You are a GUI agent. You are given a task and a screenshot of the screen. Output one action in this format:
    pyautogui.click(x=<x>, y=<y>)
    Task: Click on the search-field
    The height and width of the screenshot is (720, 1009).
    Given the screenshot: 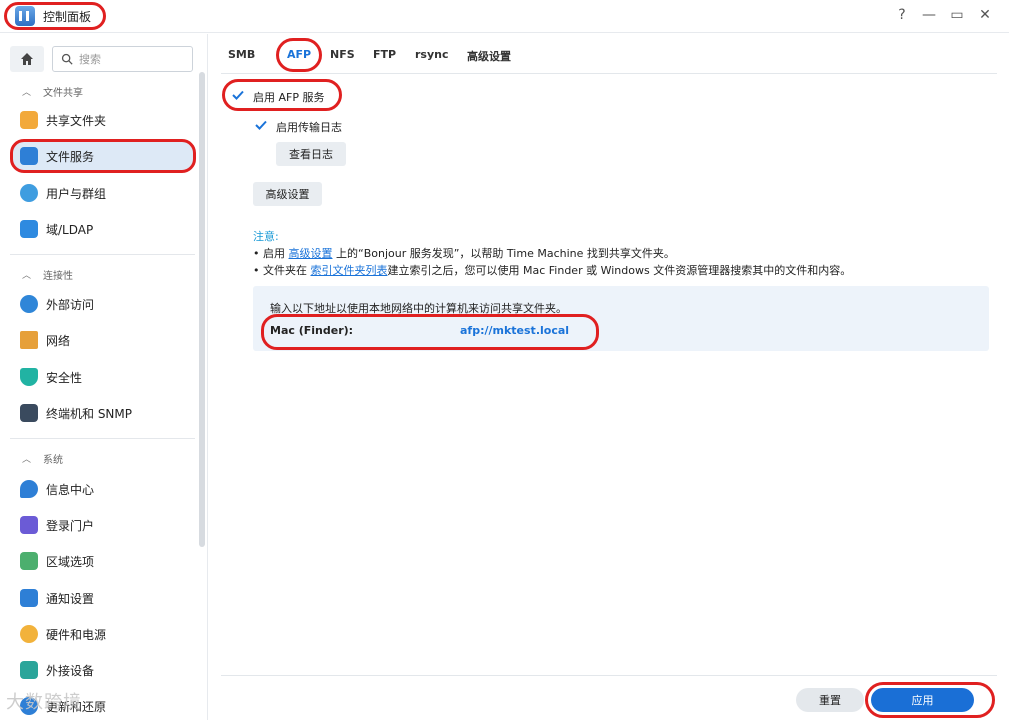 What is the action you would take?
    pyautogui.click(x=122, y=59)
    